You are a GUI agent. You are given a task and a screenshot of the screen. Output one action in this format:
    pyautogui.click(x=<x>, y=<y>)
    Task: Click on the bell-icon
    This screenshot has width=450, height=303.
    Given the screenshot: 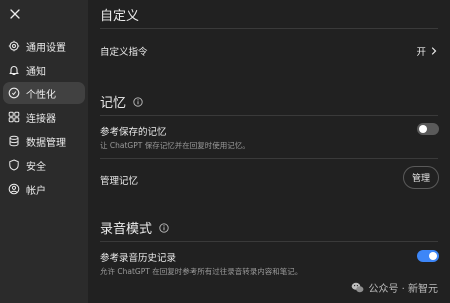 What is the action you would take?
    pyautogui.click(x=14, y=71)
    